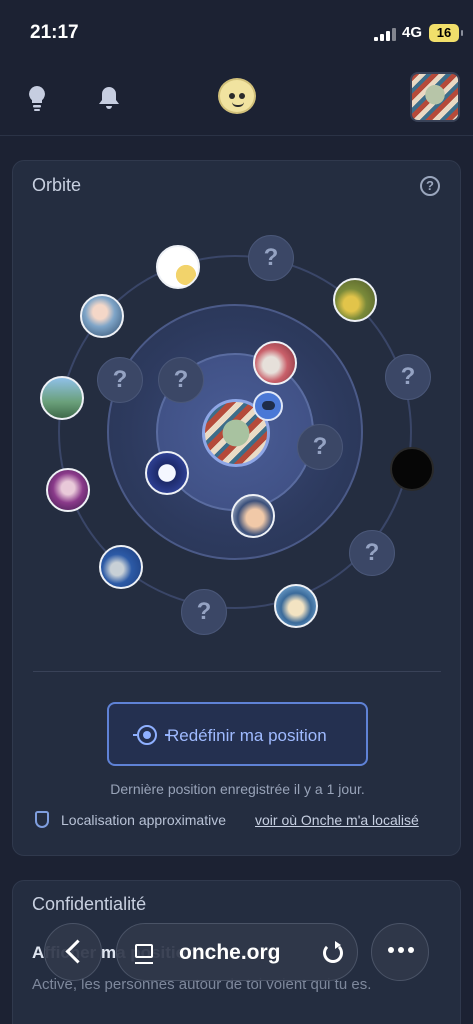 The width and height of the screenshot is (473, 1024). I want to click on location-link: voir où Onche m'a localisé, so click(337, 820).